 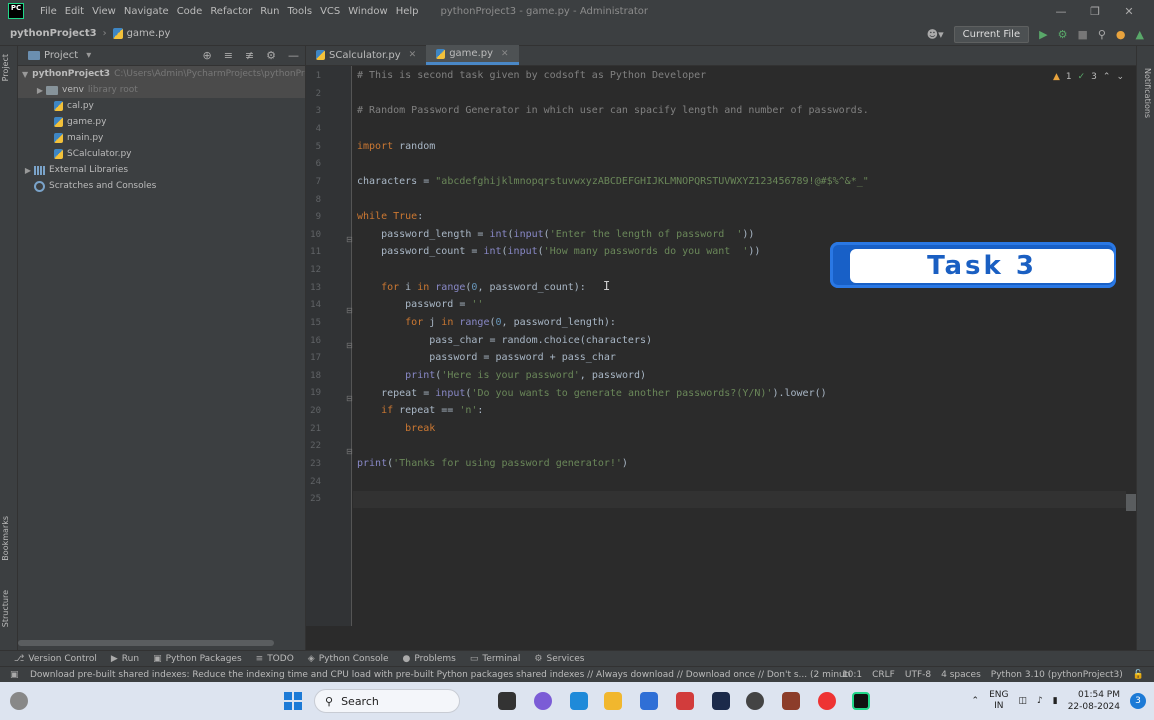 I want to click on menu-run: Run, so click(x=269, y=11).